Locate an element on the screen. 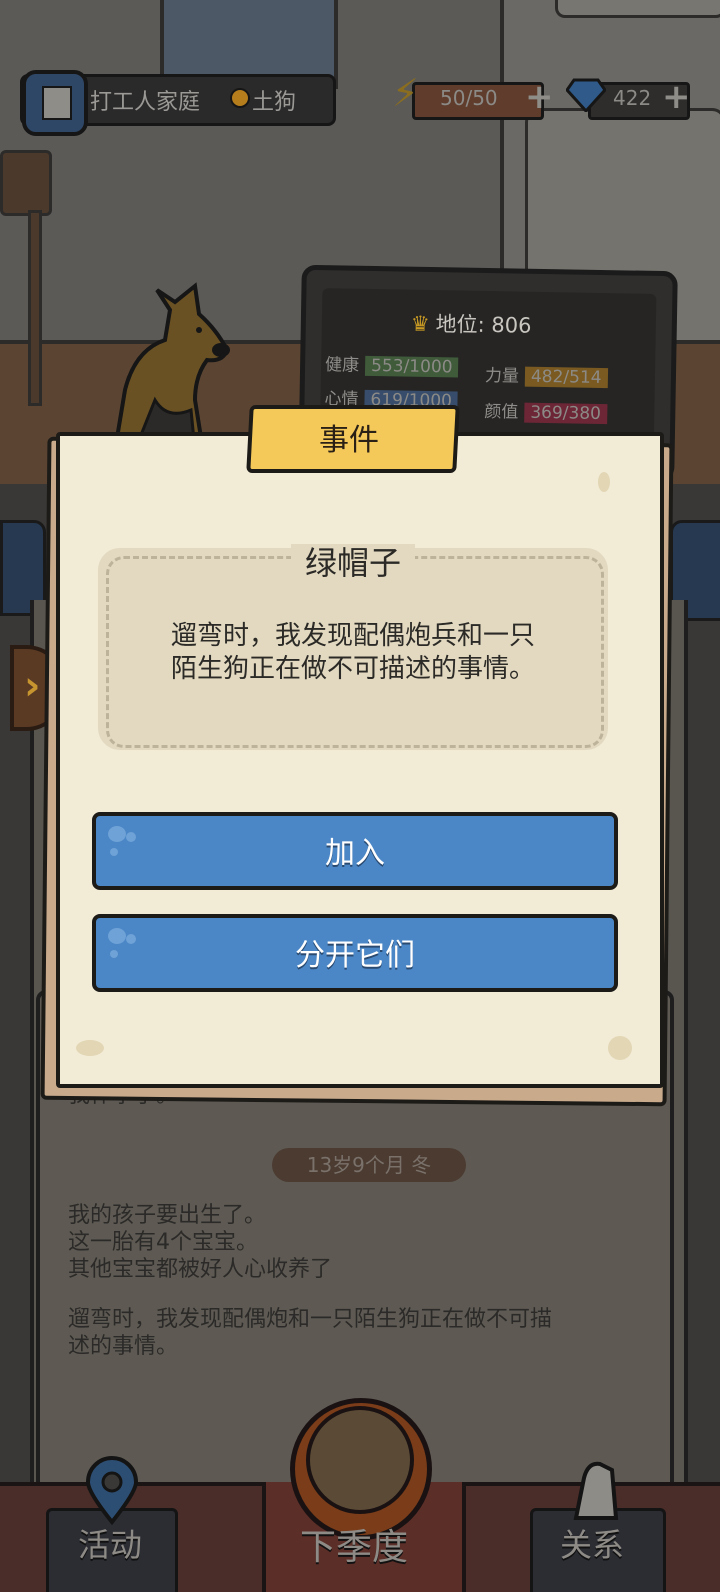  gem-value: 422 is located at coordinates (632, 98).